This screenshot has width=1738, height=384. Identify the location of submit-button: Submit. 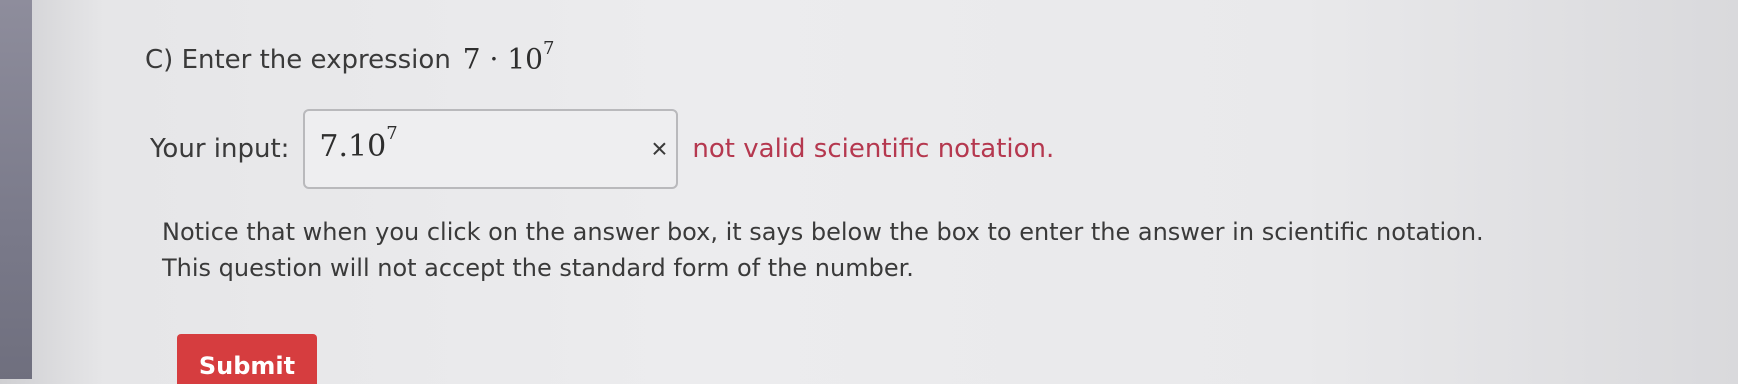
(247, 359).